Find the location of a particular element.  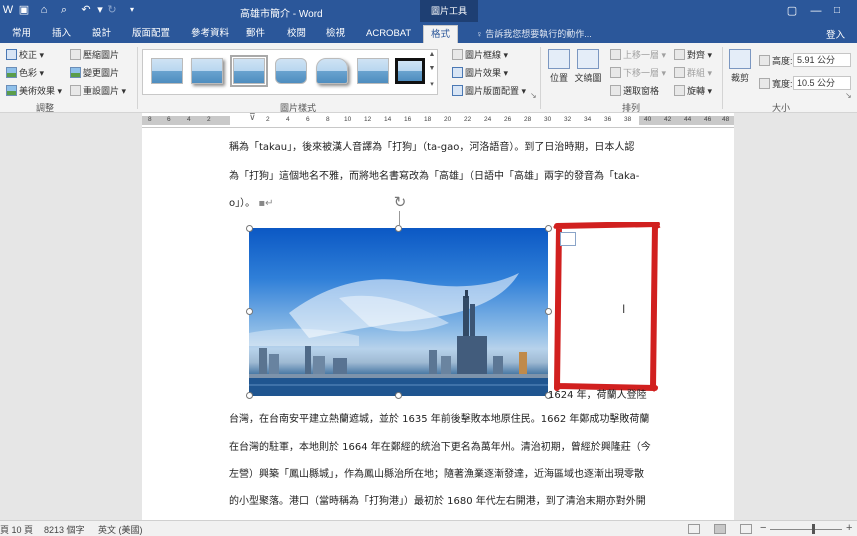

ruler-number: 2 is located at coordinates (209, 119).